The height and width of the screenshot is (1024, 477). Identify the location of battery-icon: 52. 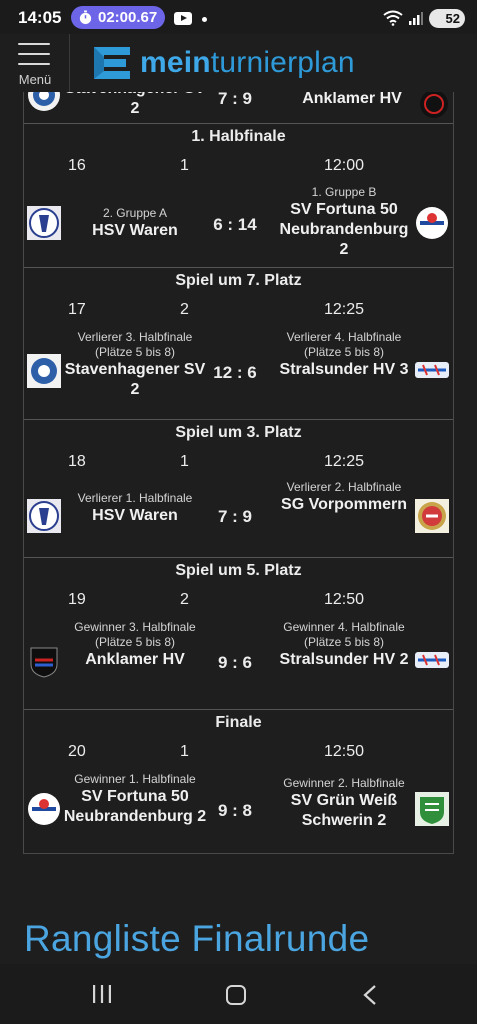
(447, 18).